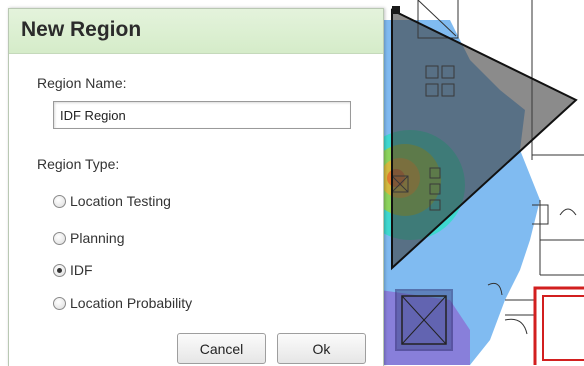  I want to click on dialog-header: New Region, so click(196, 31).